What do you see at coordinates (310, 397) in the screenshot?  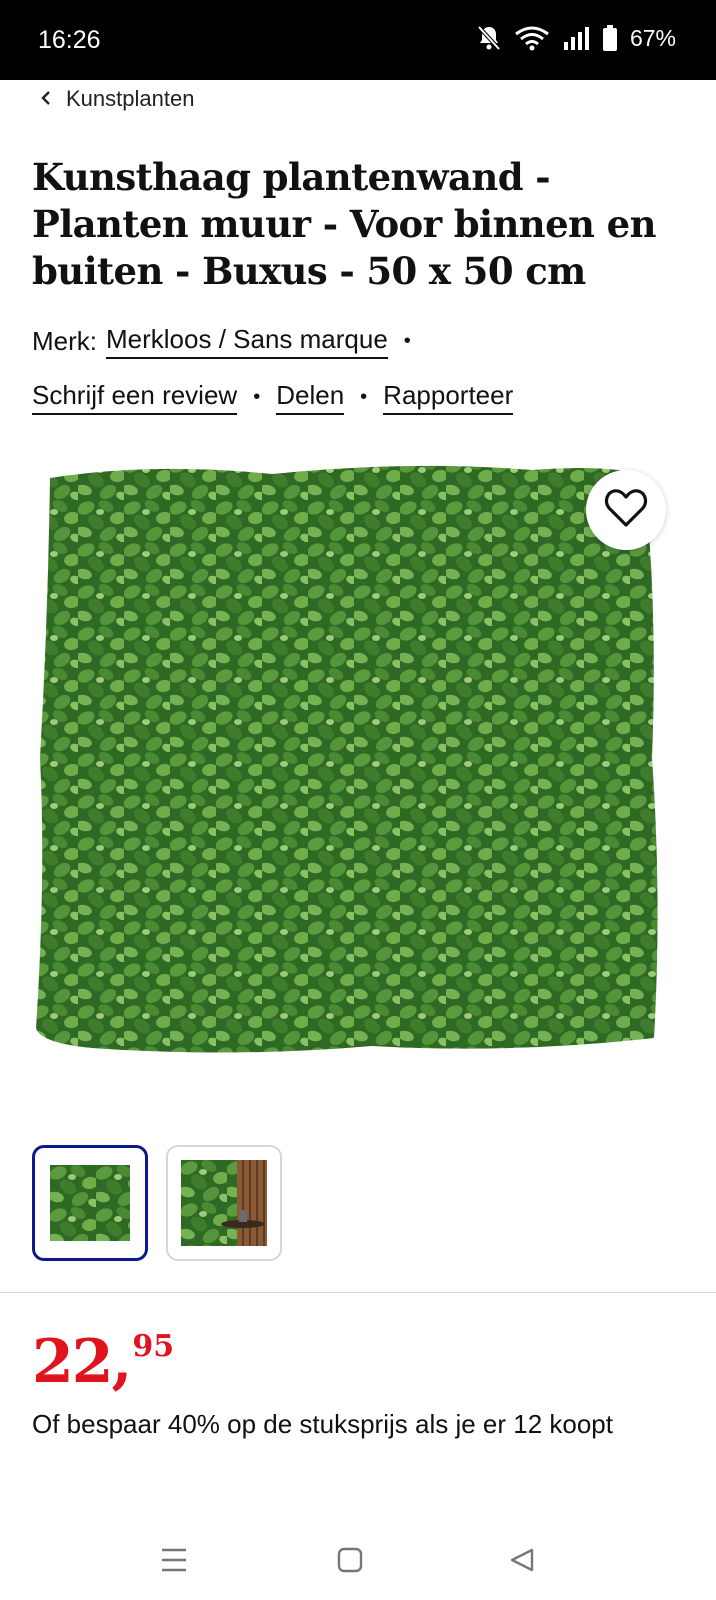 I see `share-link: Delen` at bounding box center [310, 397].